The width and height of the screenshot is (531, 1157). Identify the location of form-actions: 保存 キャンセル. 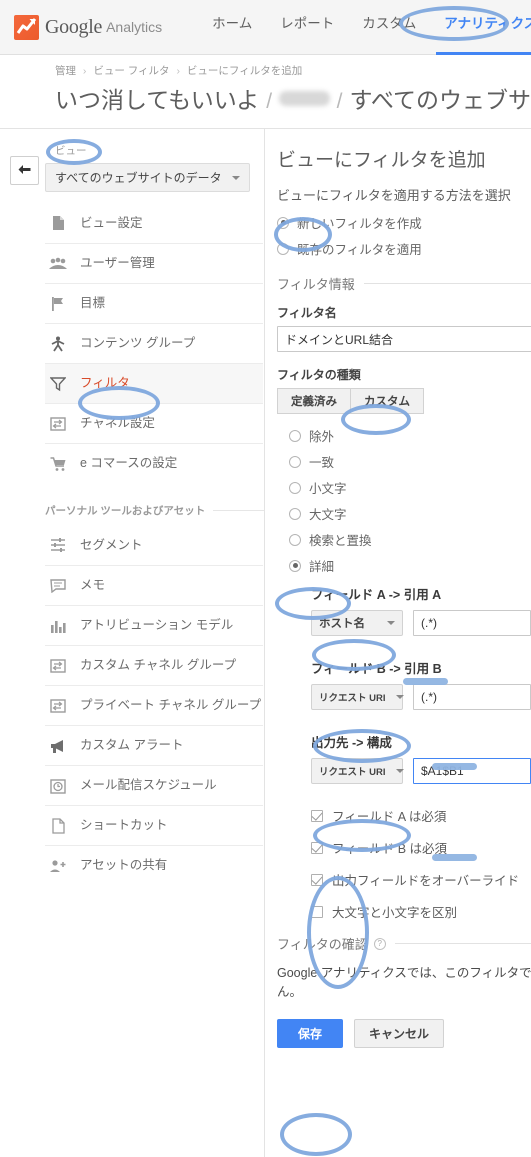
(404, 1033).